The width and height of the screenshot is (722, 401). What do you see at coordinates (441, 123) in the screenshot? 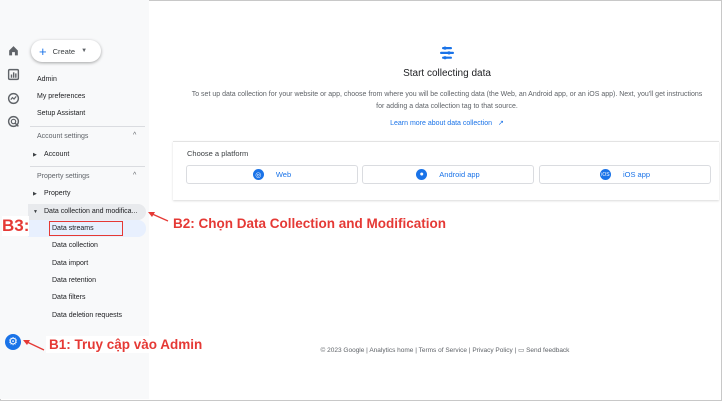
I see `learn-more-label: Learn more about data collection` at bounding box center [441, 123].